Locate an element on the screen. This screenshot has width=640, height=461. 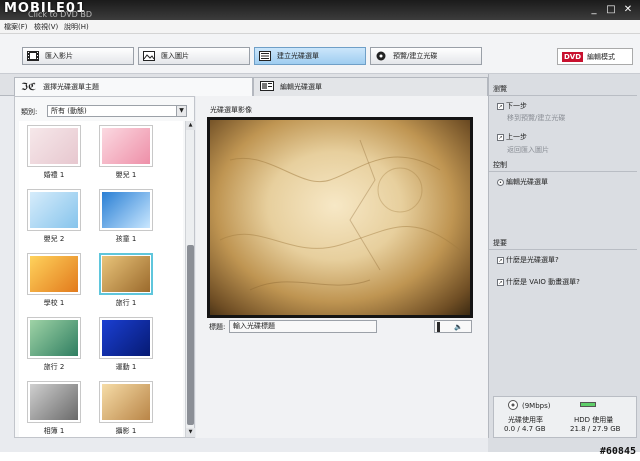
title-label: 標題: is located at coordinates (217, 327).